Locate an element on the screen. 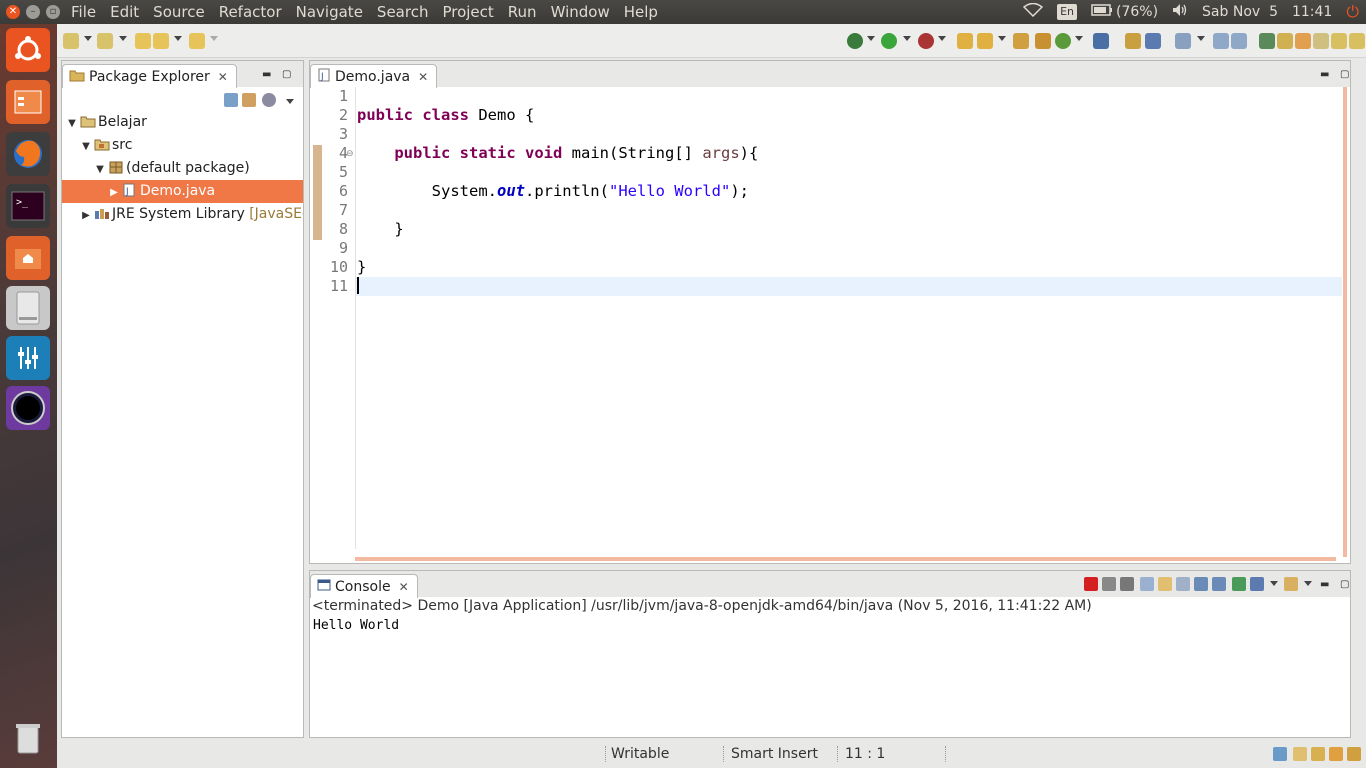 This screenshot has height=768, width=1366. home-folder-icon is located at coordinates (28, 258).